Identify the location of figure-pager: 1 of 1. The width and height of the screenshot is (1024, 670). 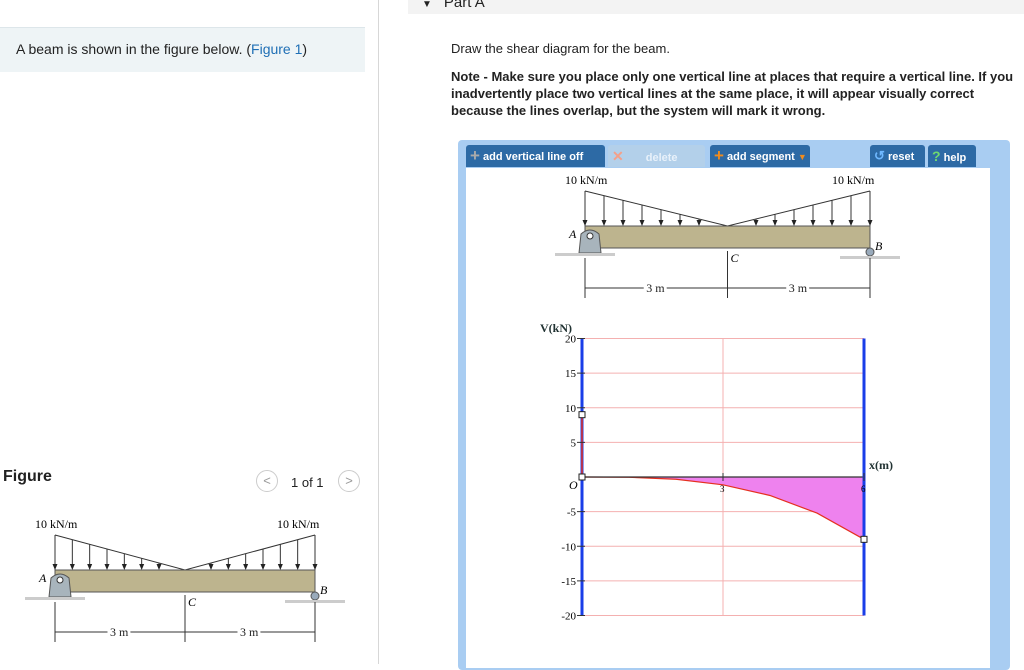
(307, 482).